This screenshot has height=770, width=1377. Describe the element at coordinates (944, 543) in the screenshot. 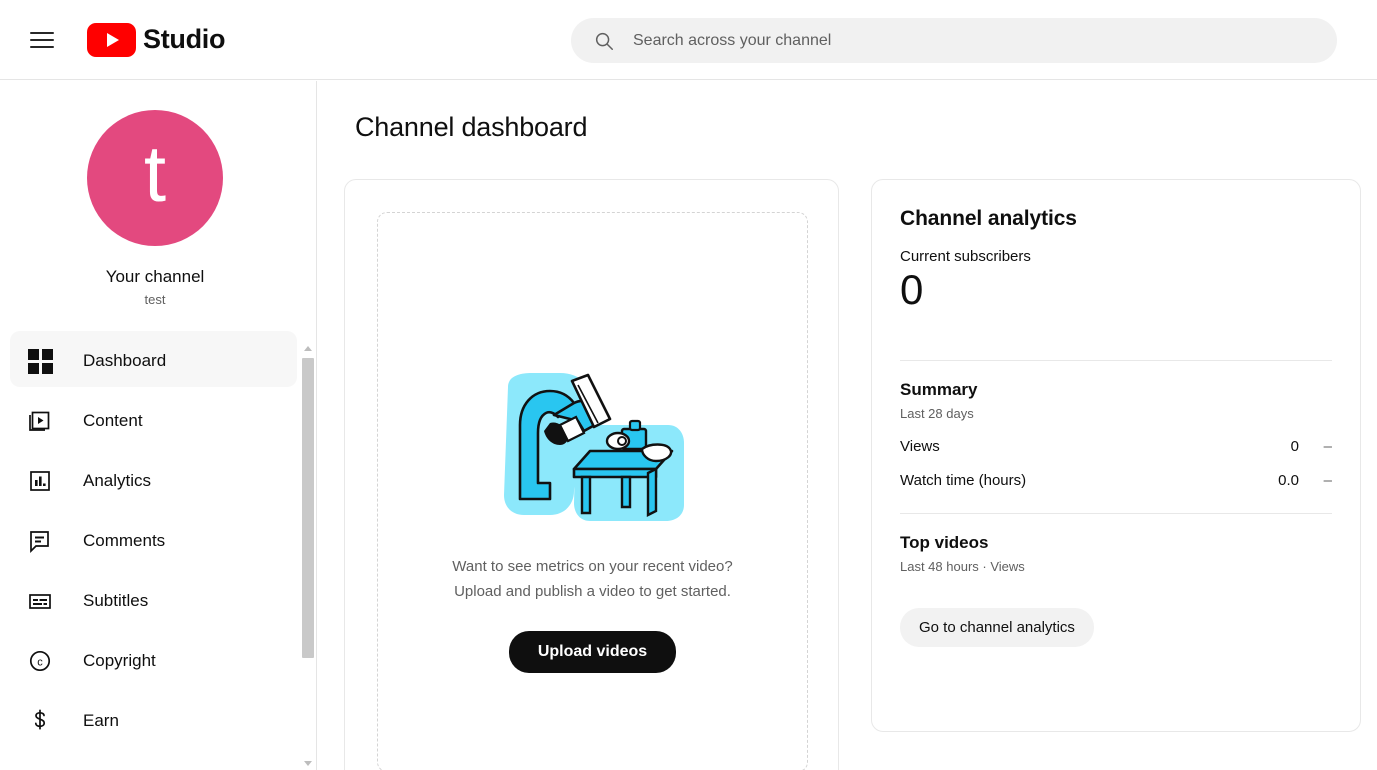

I see `top-videos-title: Top videos` at that location.